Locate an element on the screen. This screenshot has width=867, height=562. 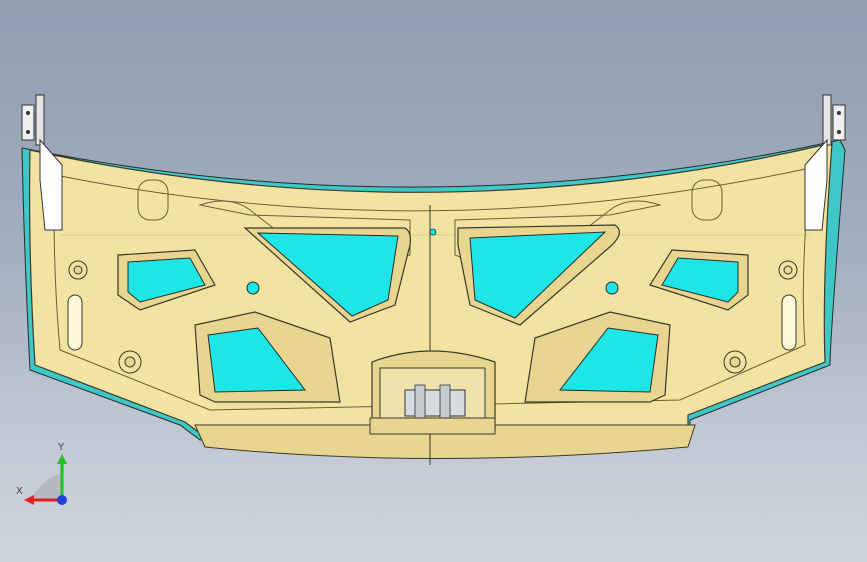
coordinate-triad: X Y is located at coordinates (45, 475).